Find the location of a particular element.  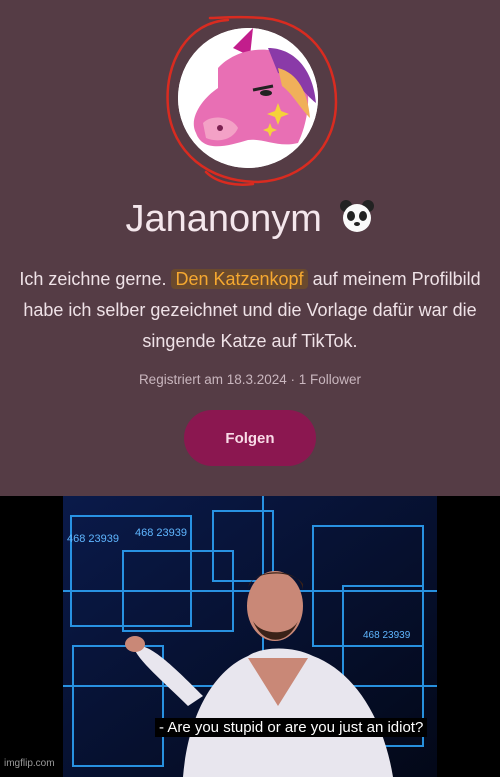

profile-name: Jananonym is located at coordinates (250, 220).